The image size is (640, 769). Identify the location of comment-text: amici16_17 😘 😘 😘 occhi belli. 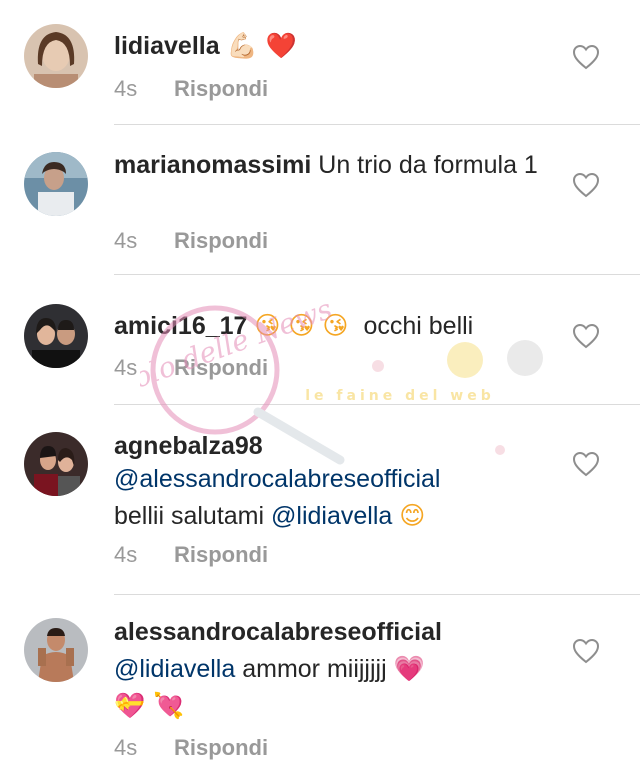
(334, 326).